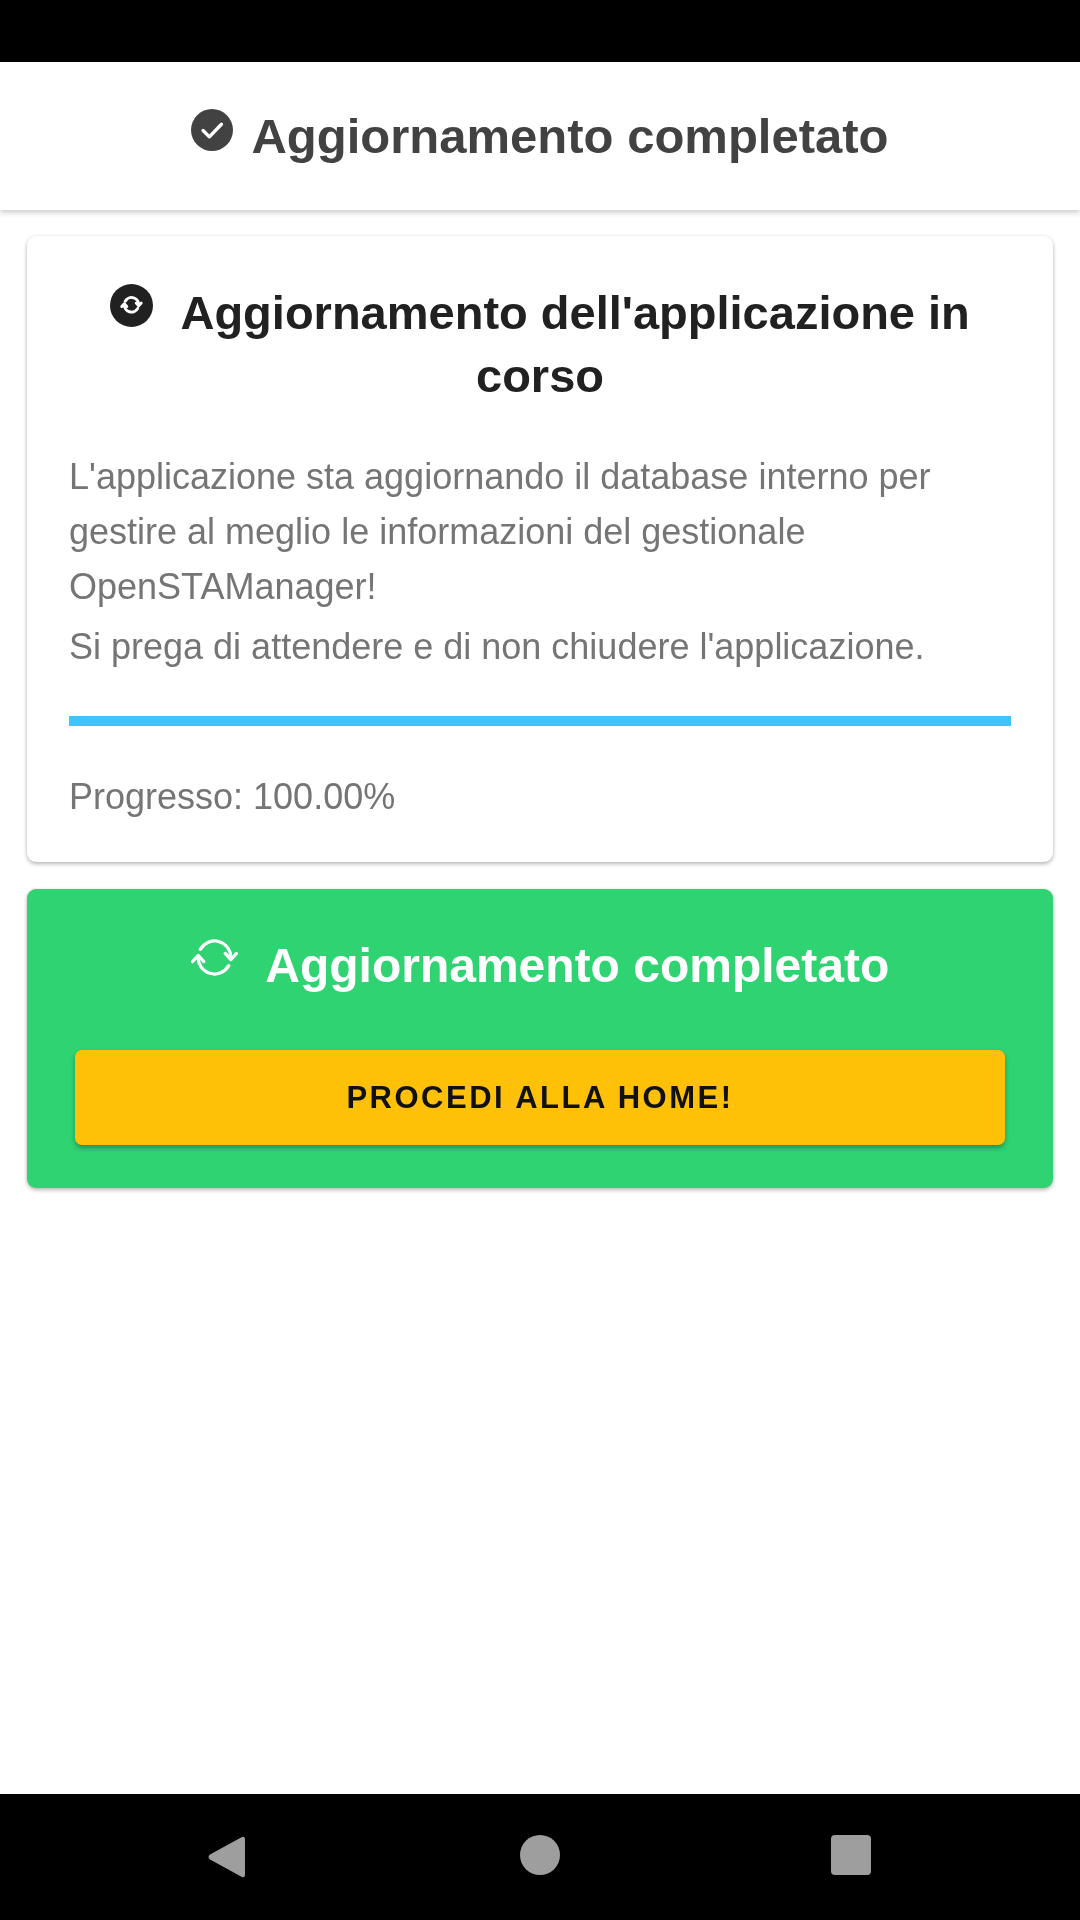 This screenshot has width=1080, height=1920. What do you see at coordinates (233, 797) in the screenshot?
I see `progress-label: Progresso: 100.00%` at bounding box center [233, 797].